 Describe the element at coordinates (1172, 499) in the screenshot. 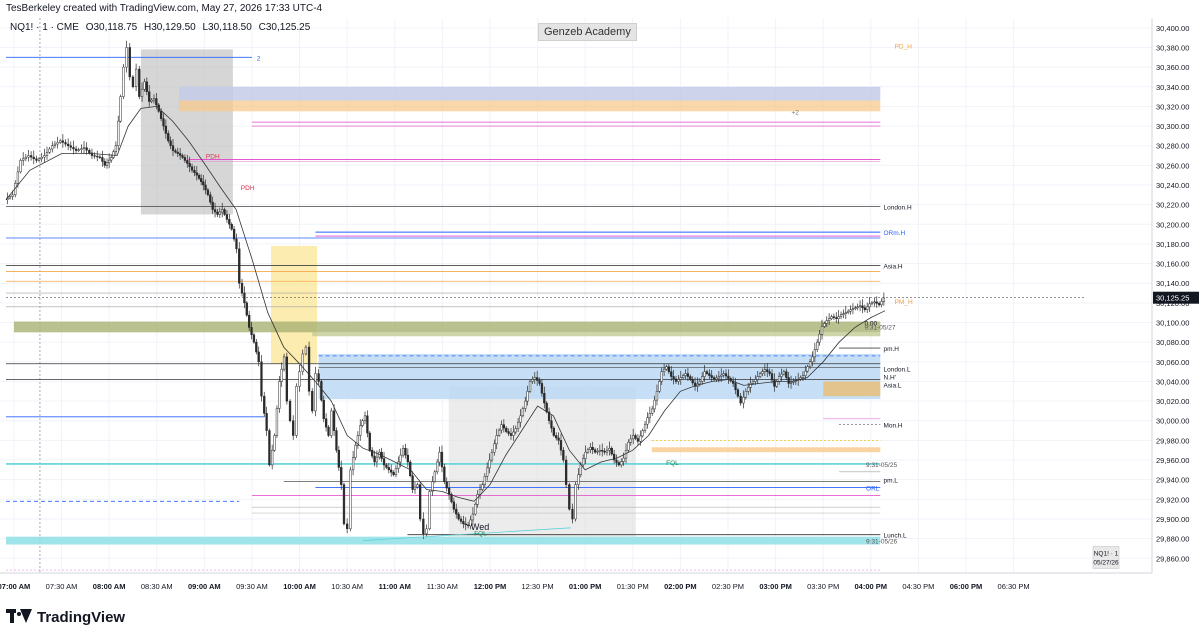

I see `price-tick-label: 29,920.00` at that location.